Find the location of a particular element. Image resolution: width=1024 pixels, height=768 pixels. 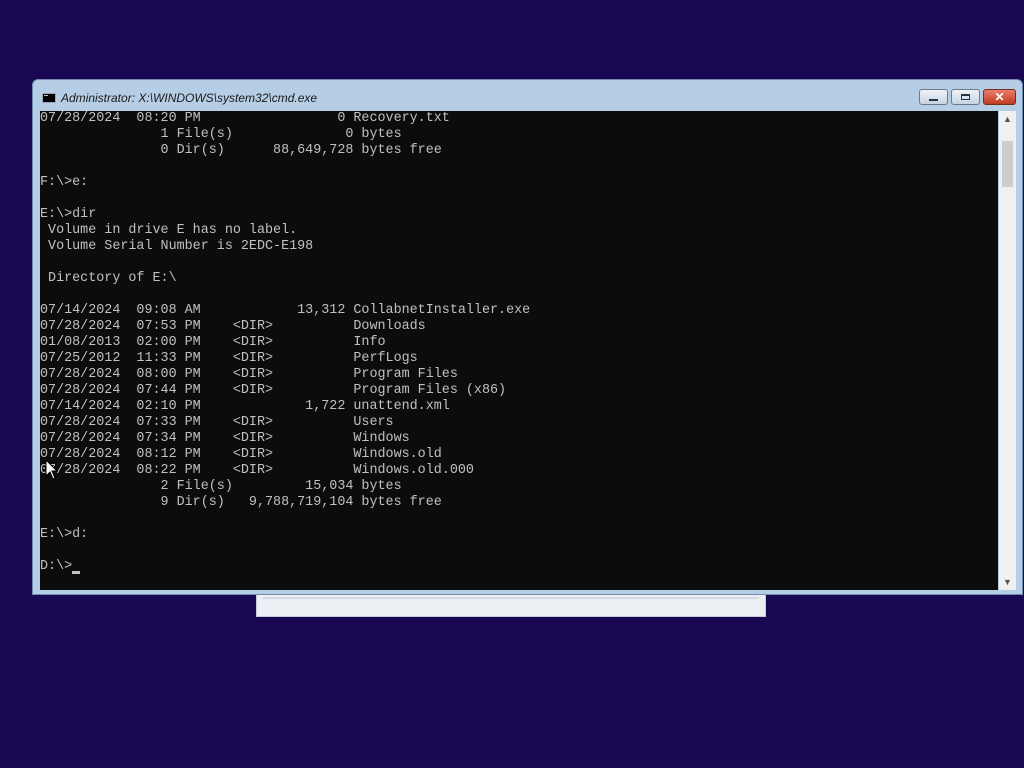

console-line: 07/28/2024 08:20 PM 0 Recovery.txt is located at coordinates (245, 118).